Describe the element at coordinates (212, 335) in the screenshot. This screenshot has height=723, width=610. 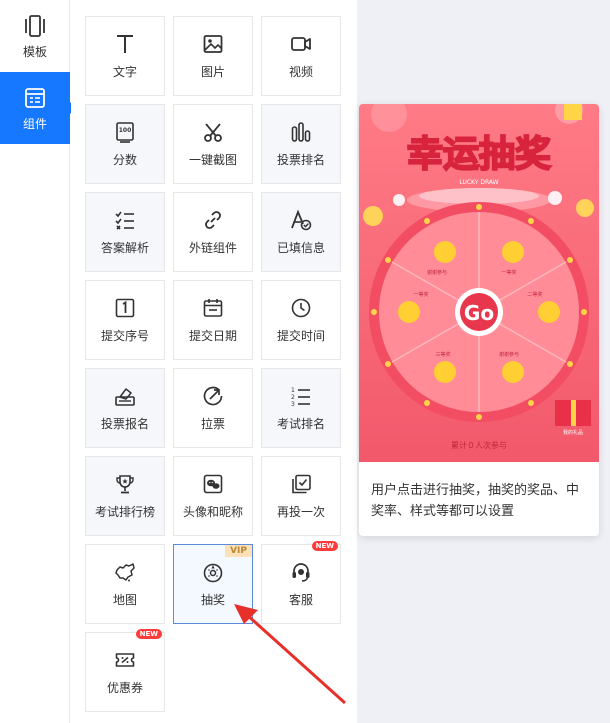
I see `component-label: 提交日期` at that location.